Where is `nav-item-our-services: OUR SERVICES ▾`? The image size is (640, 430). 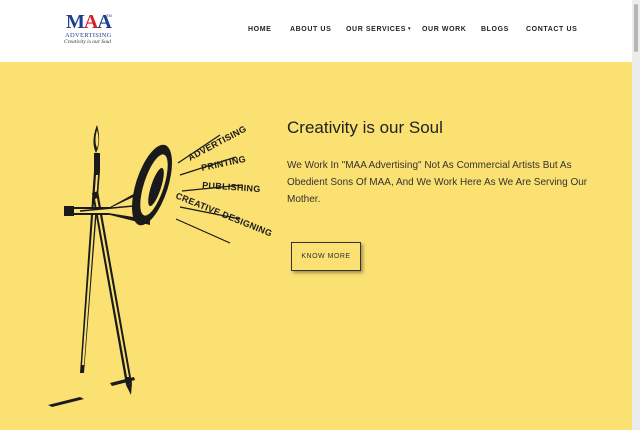
nav-item-our-services: OUR SERVICES ▾ is located at coordinates (378, 29).